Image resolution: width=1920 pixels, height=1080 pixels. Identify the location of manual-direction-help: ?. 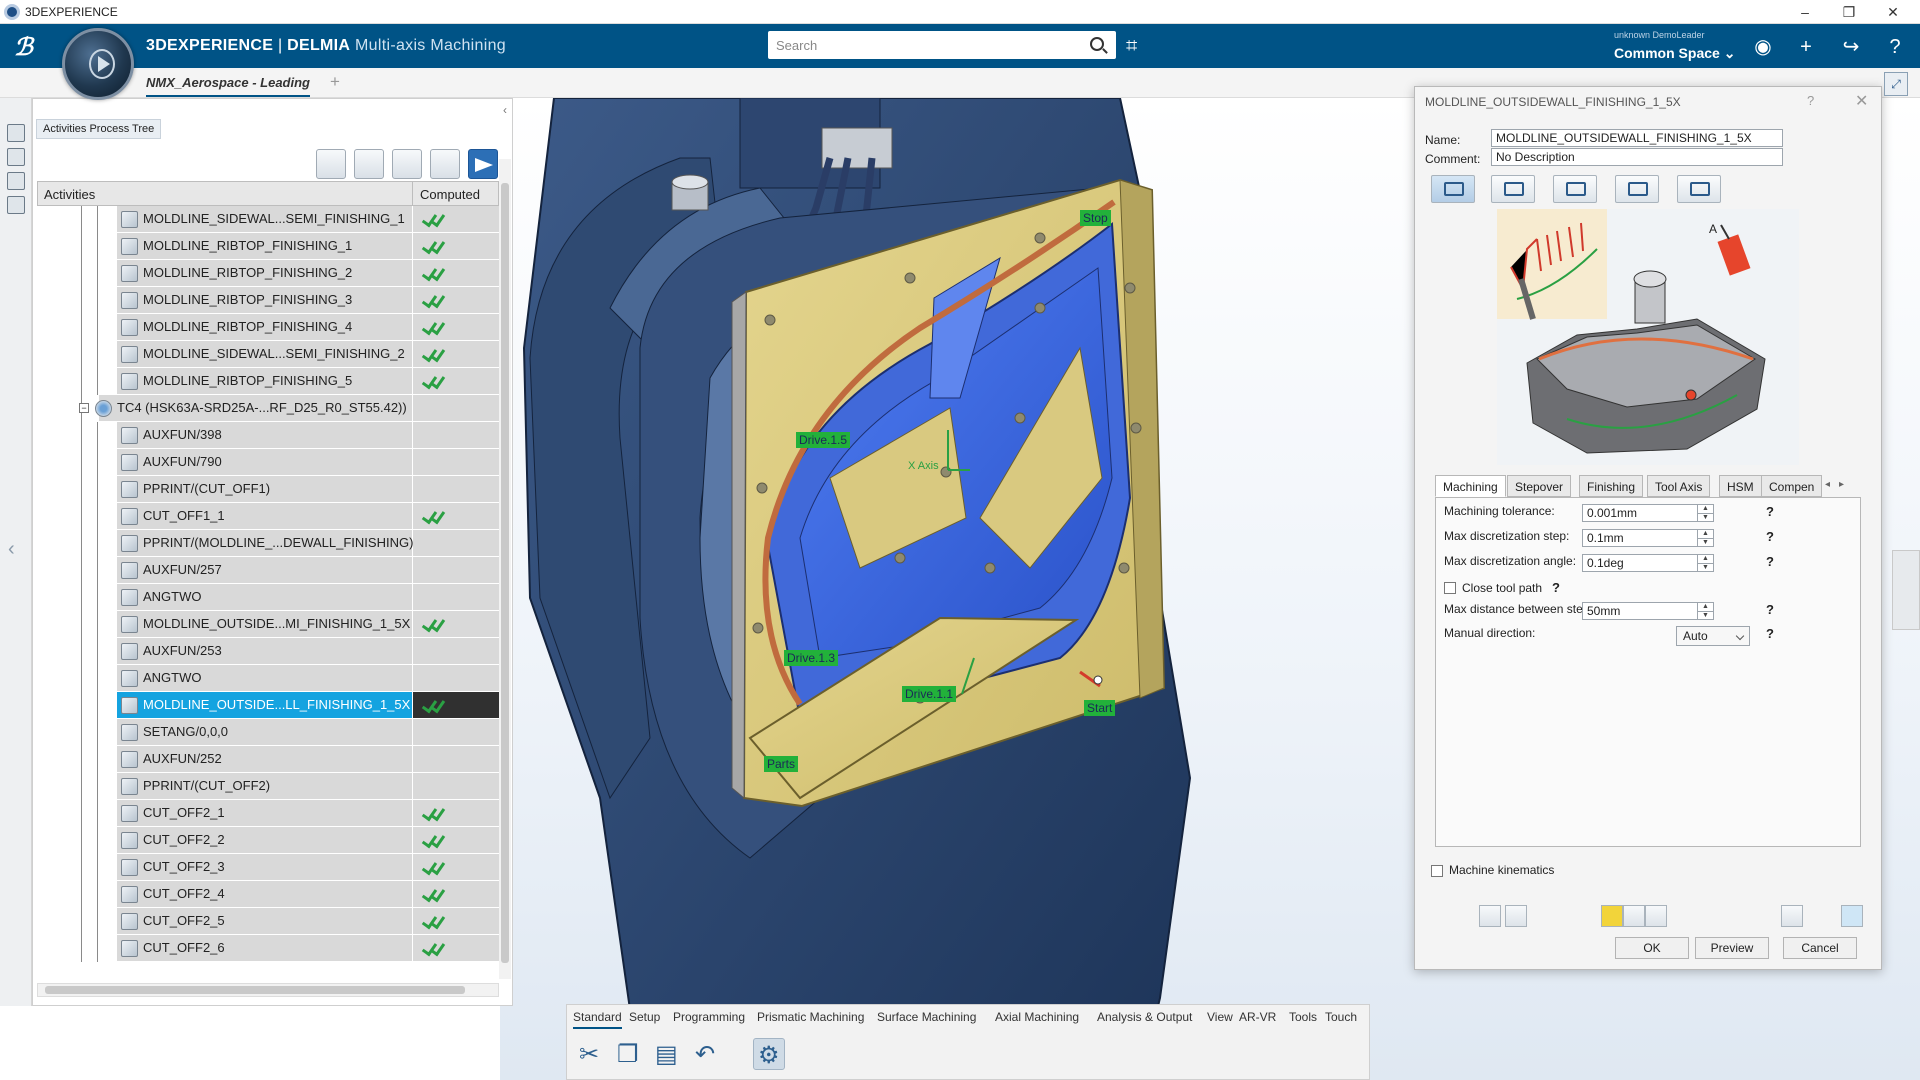
(1770, 633).